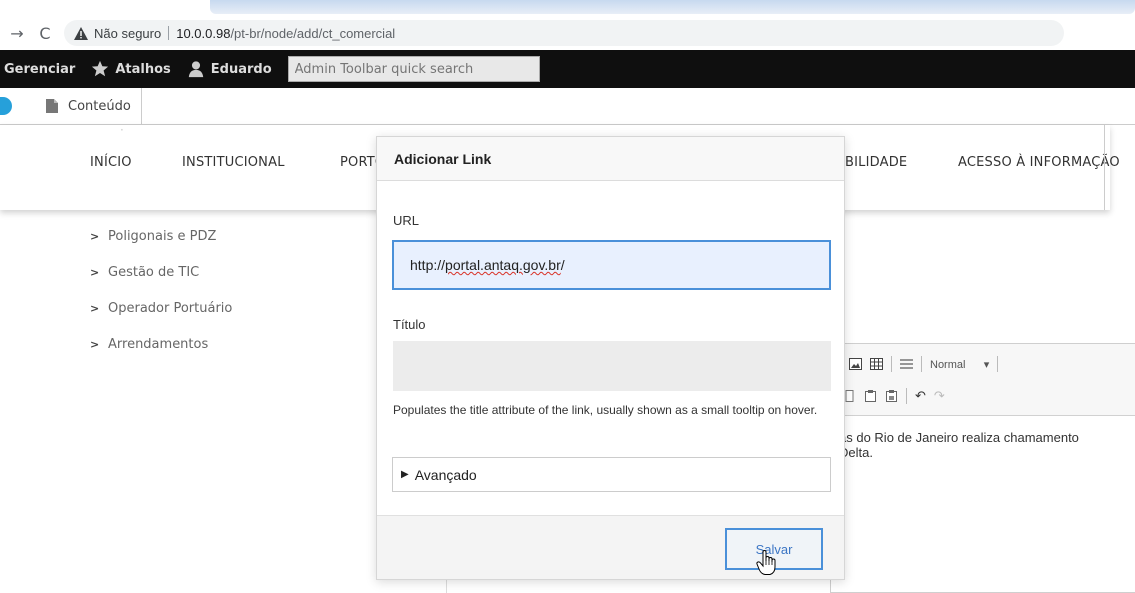  Describe the element at coordinates (986, 364) in the screenshot. I see `chevron-down-icon: ▾` at that location.